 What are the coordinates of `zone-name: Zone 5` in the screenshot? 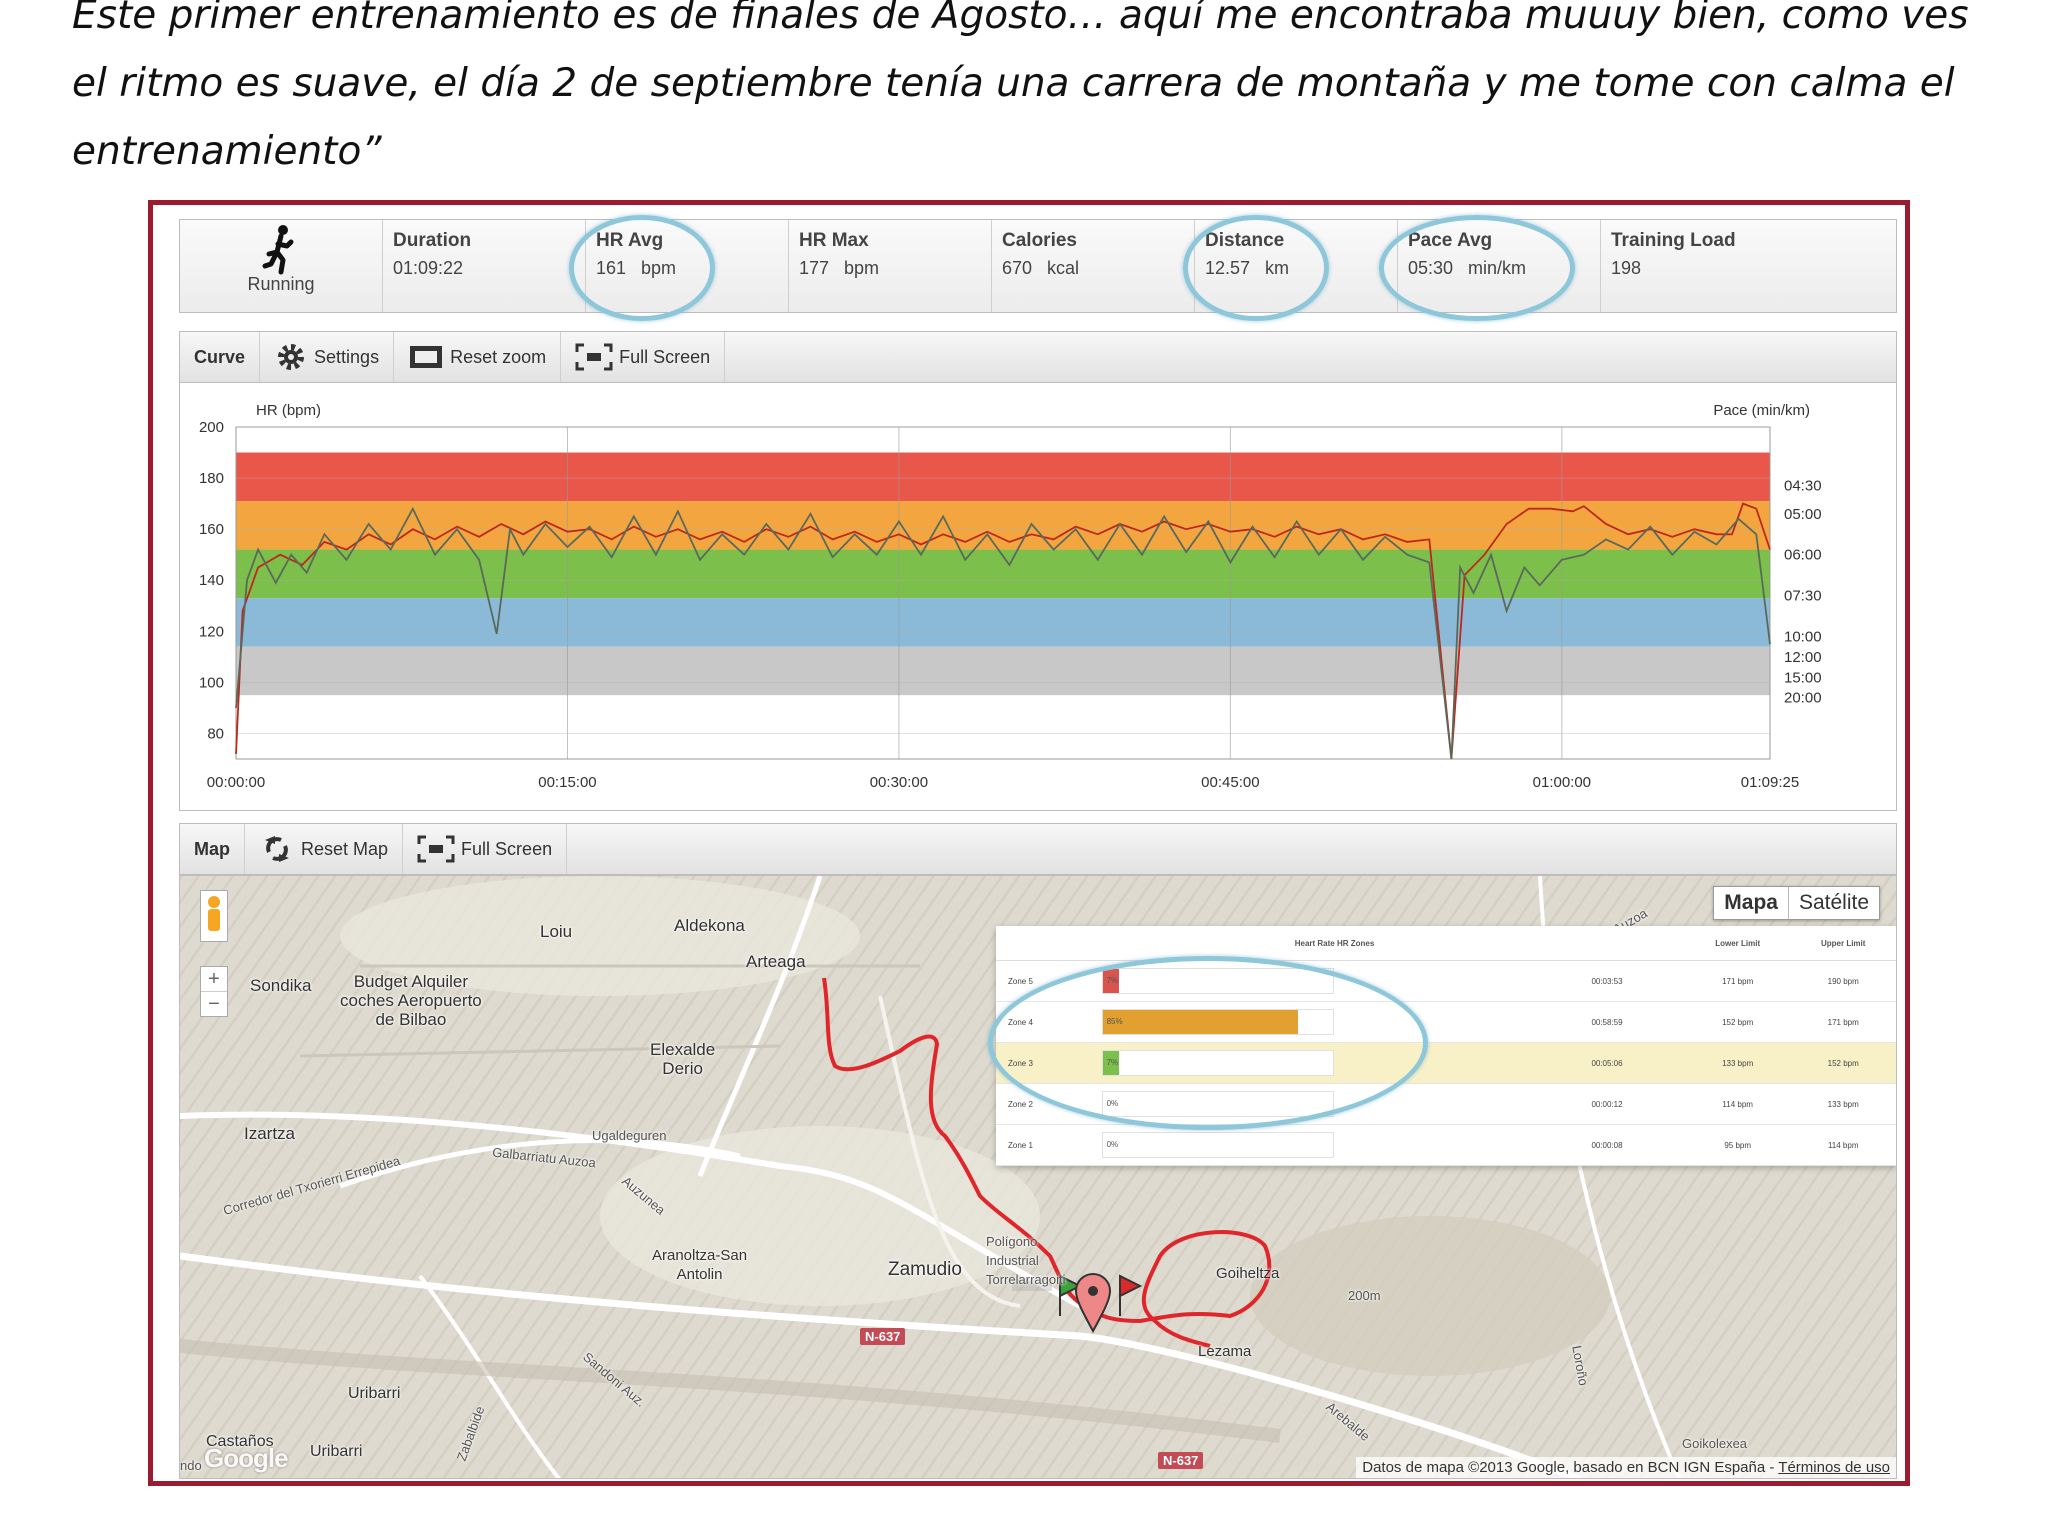 It's located at (1043, 981).